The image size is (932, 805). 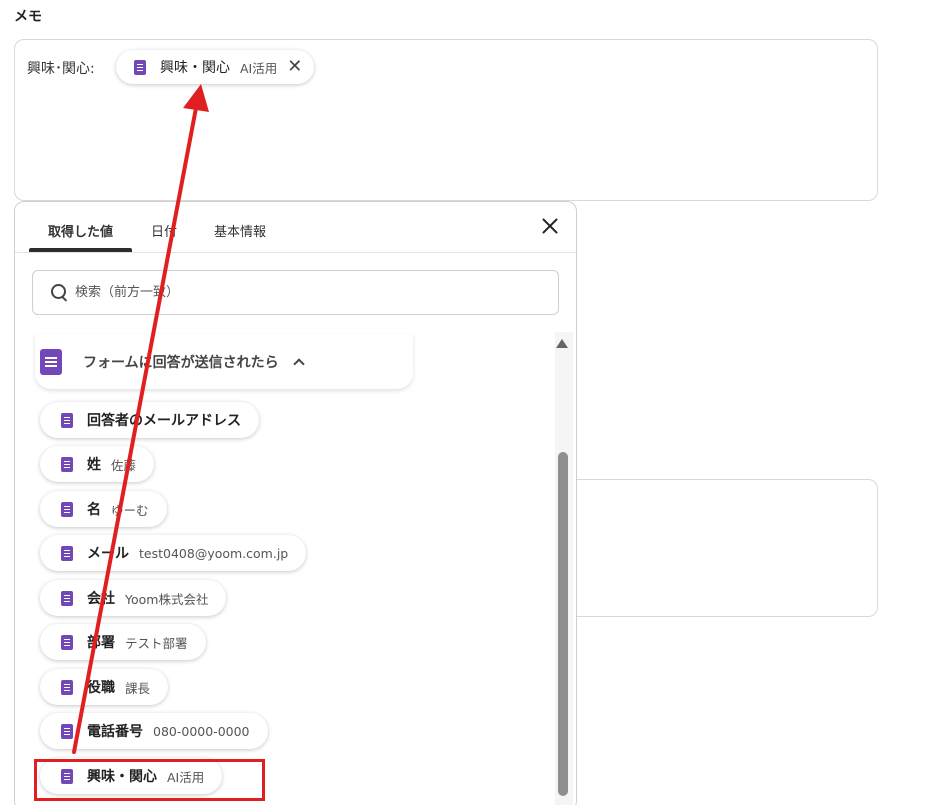 I want to click on annotation-arrow, so click(x=140, y=419).